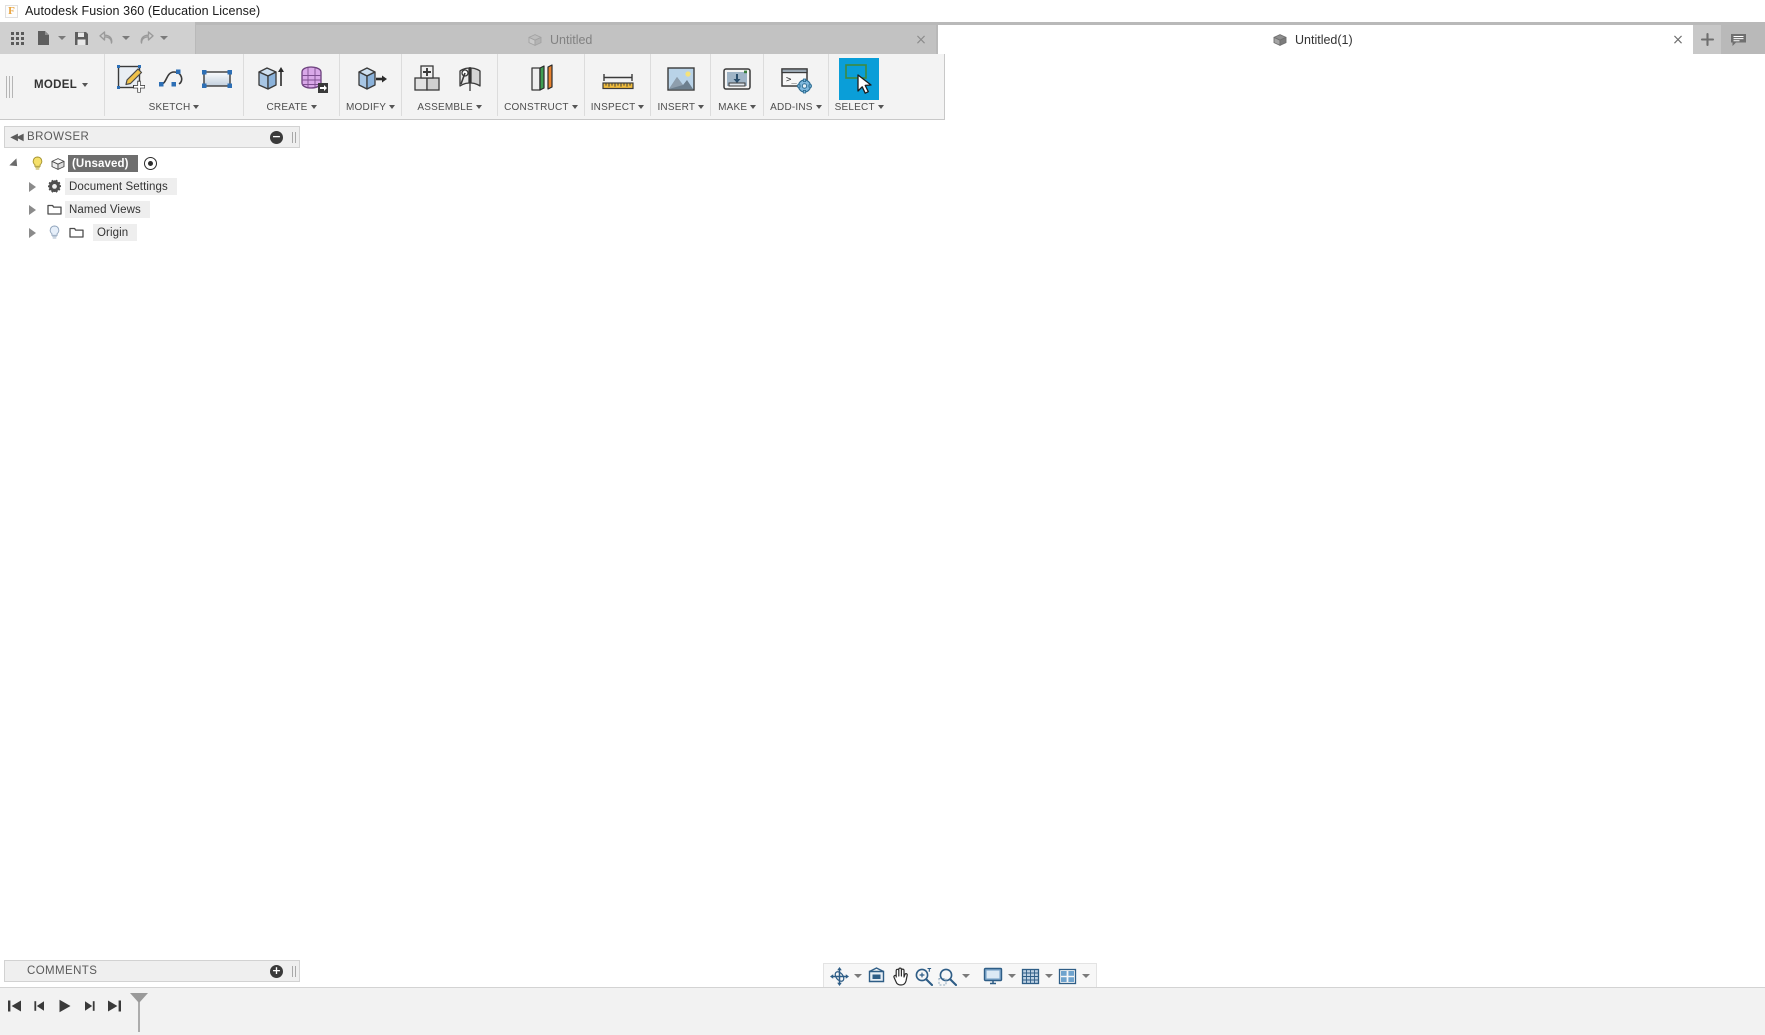 This screenshot has width=1765, height=1035. What do you see at coordinates (121, 186) in the screenshot?
I see `browser-node-label: Document Settings` at bounding box center [121, 186].